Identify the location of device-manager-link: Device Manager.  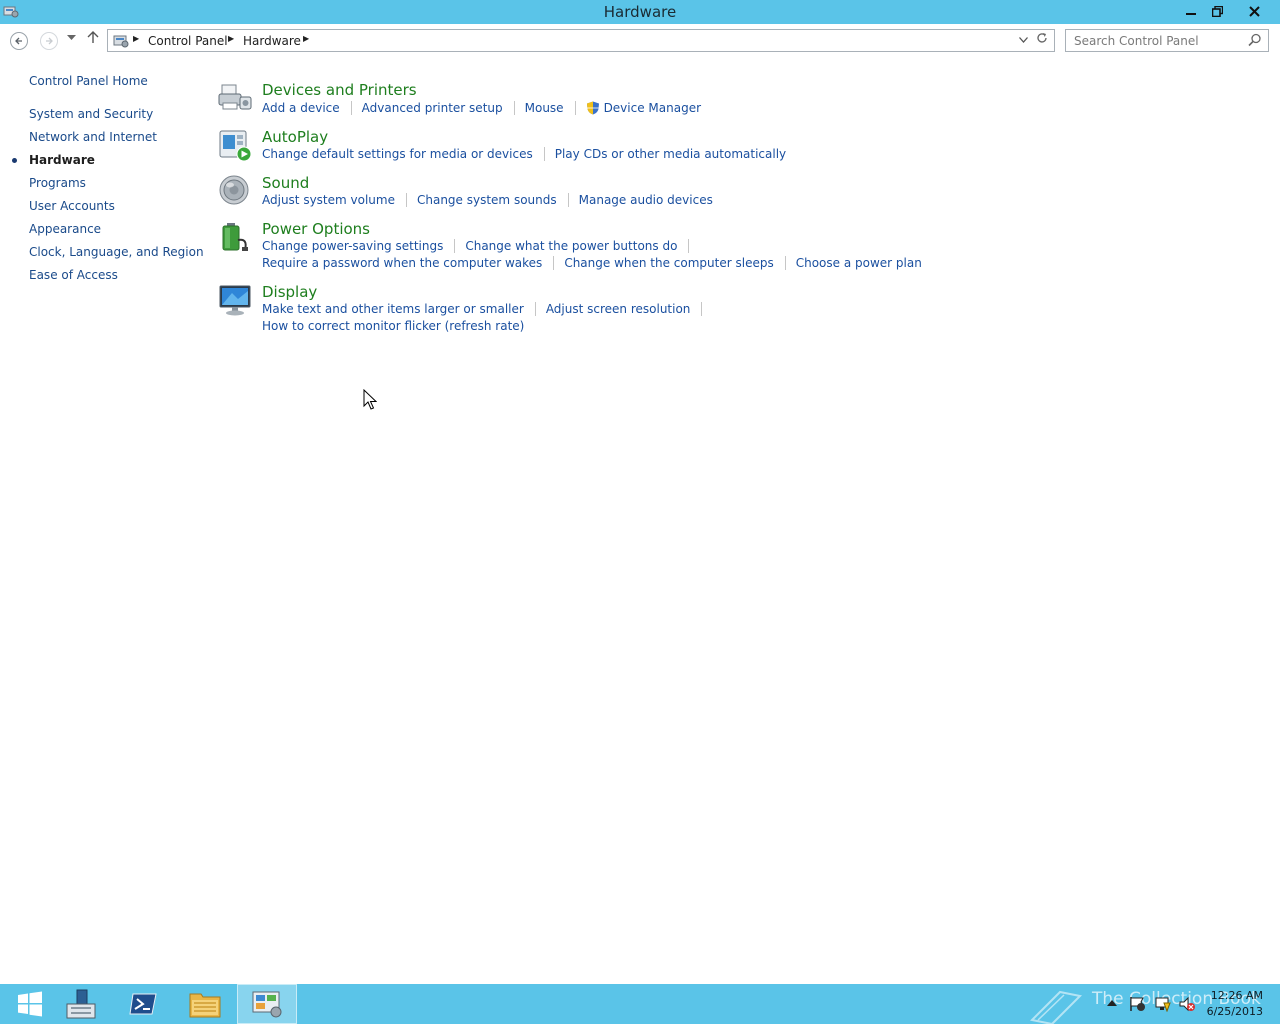
(652, 108).